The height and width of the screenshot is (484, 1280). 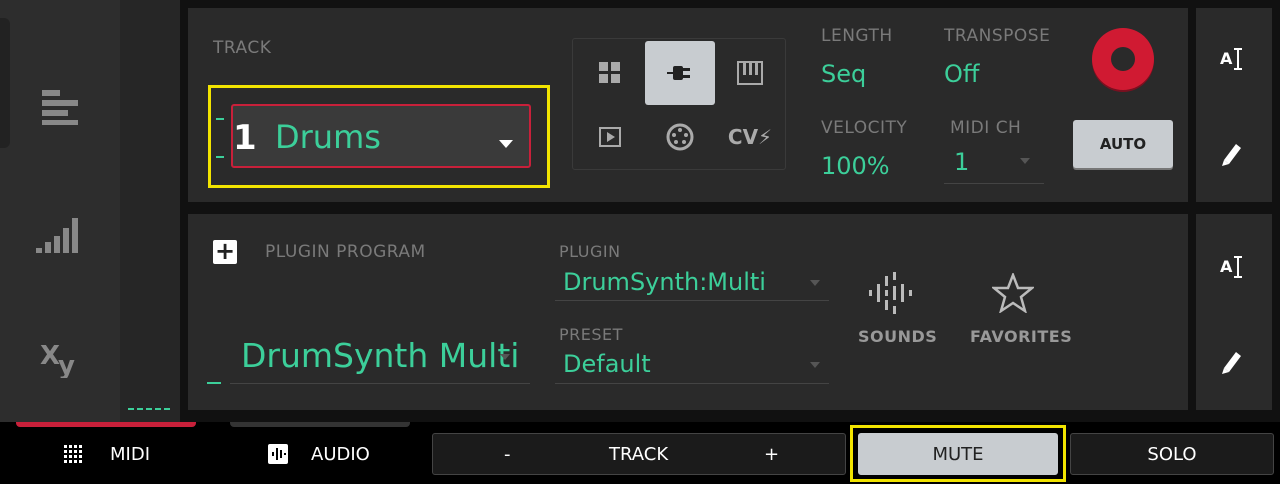 I want to click on length-value: Seq, so click(x=843, y=74).